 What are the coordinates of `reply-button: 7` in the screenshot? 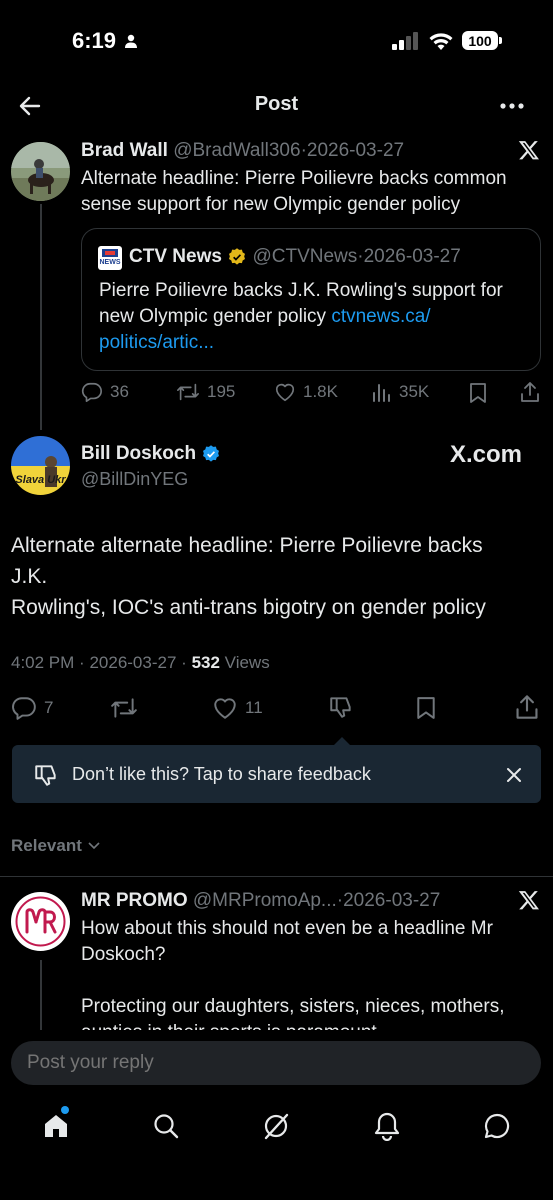 It's located at (32, 708).